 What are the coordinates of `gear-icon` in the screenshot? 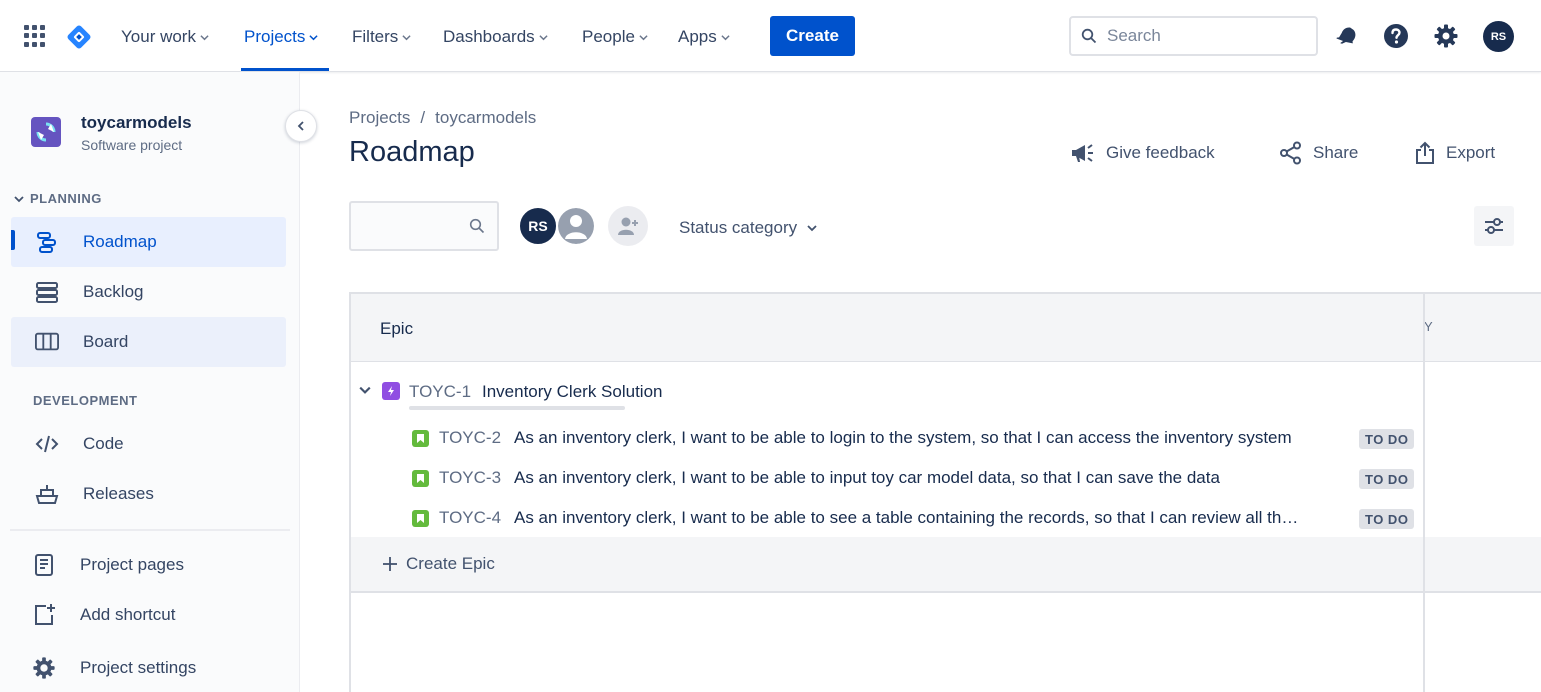 It's located at (44, 668).